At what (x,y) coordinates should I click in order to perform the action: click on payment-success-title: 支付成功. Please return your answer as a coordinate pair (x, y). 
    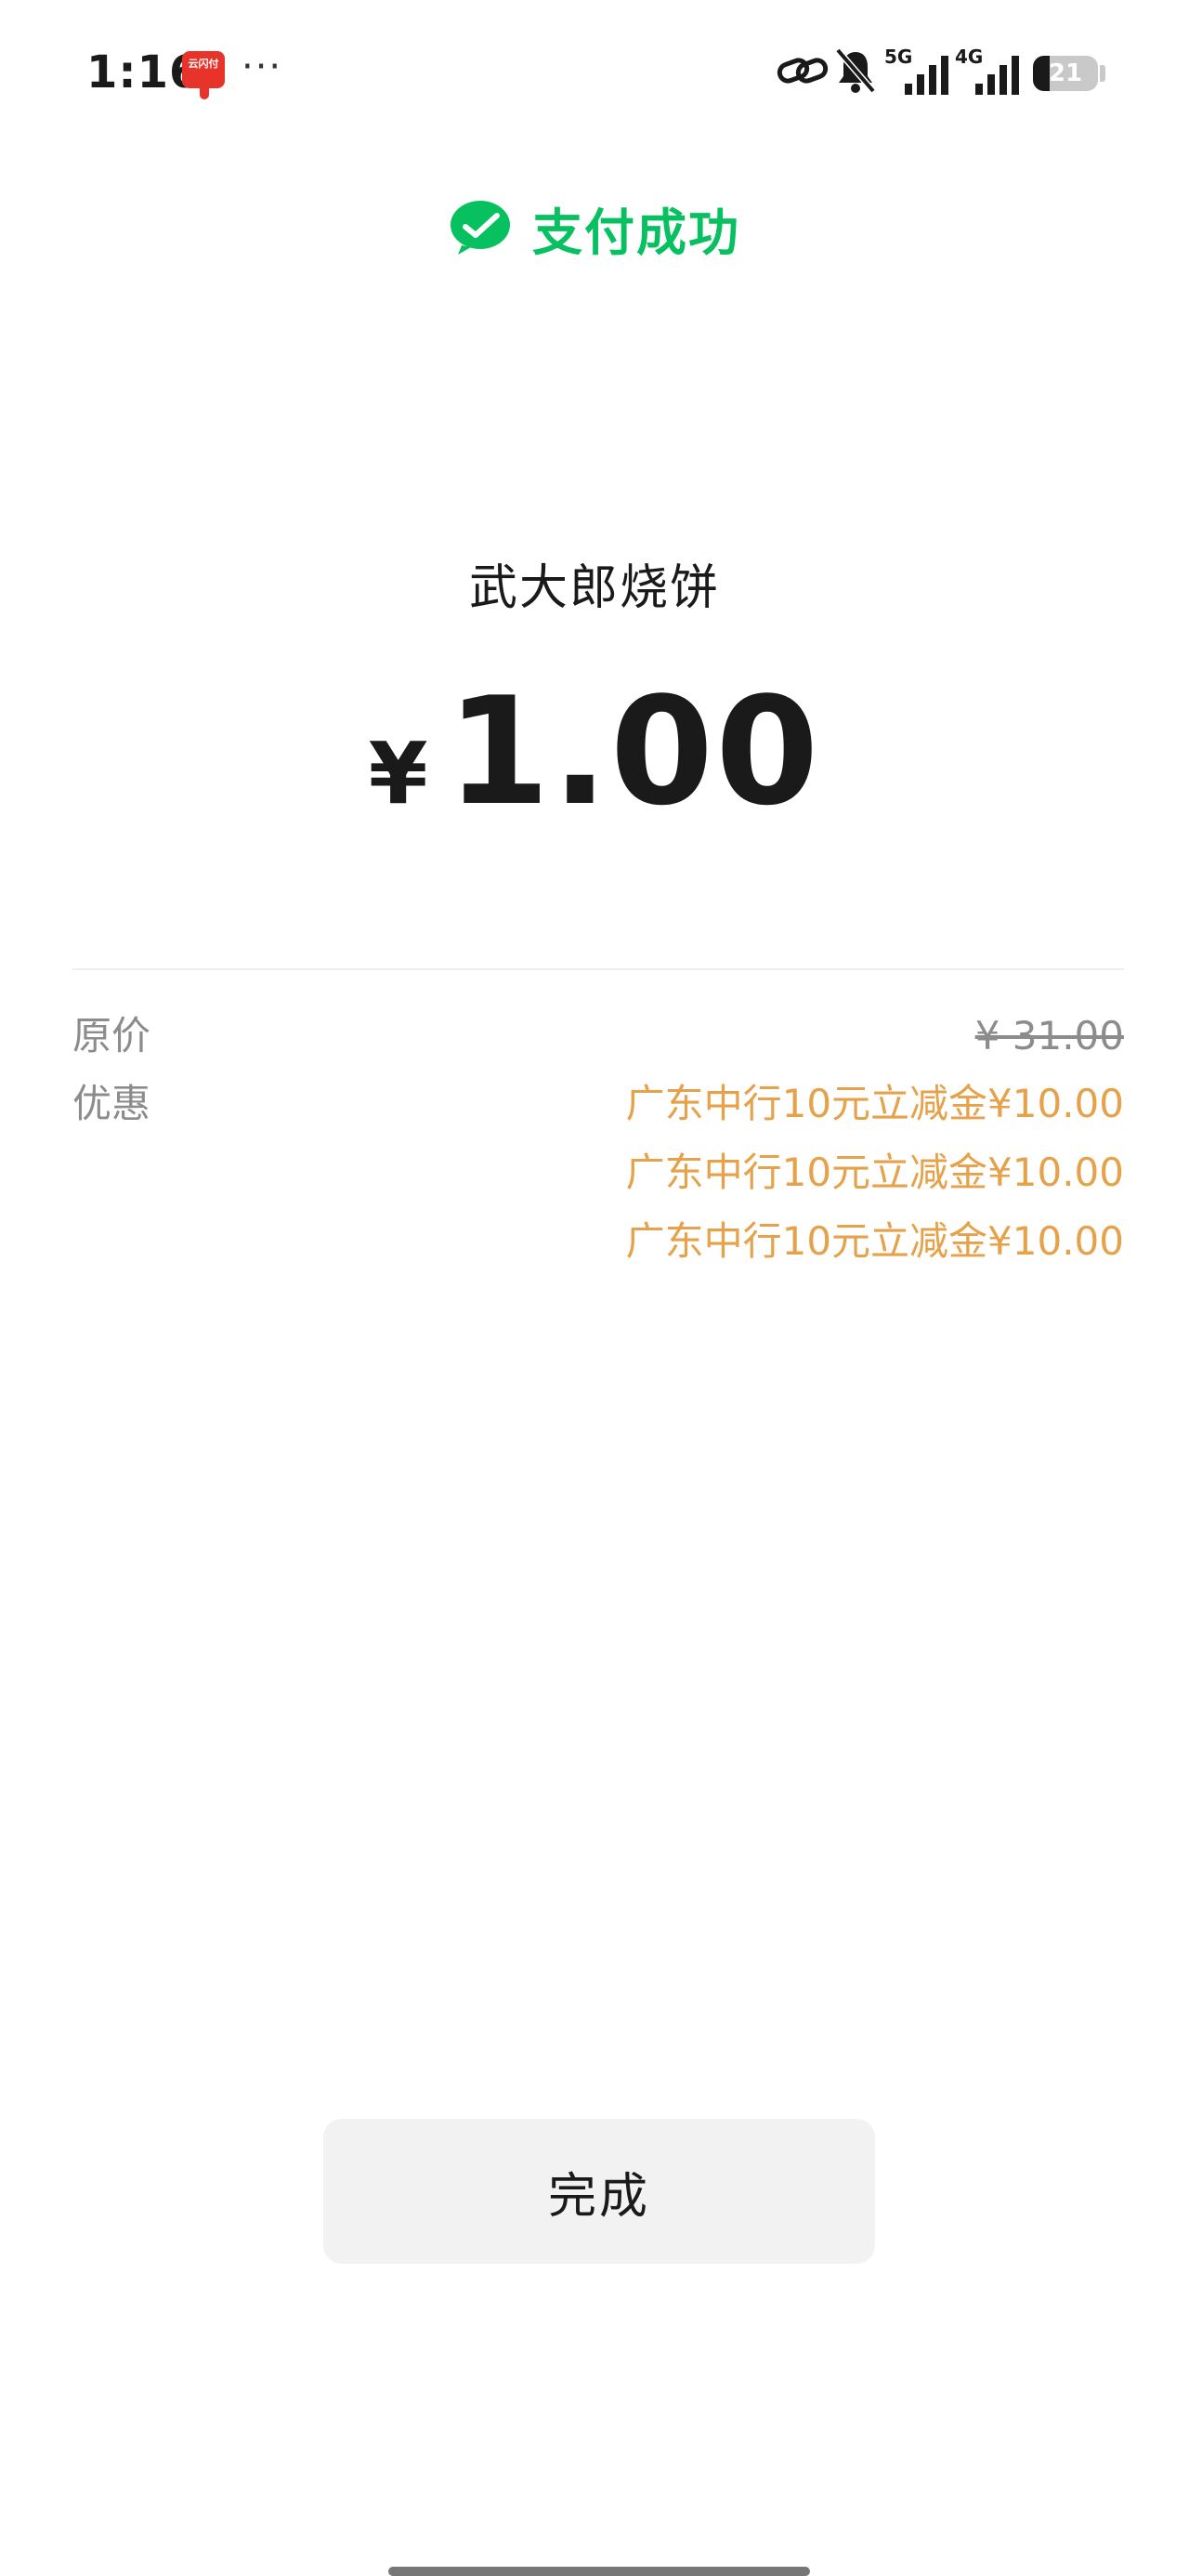
    Looking at the image, I should click on (636, 232).